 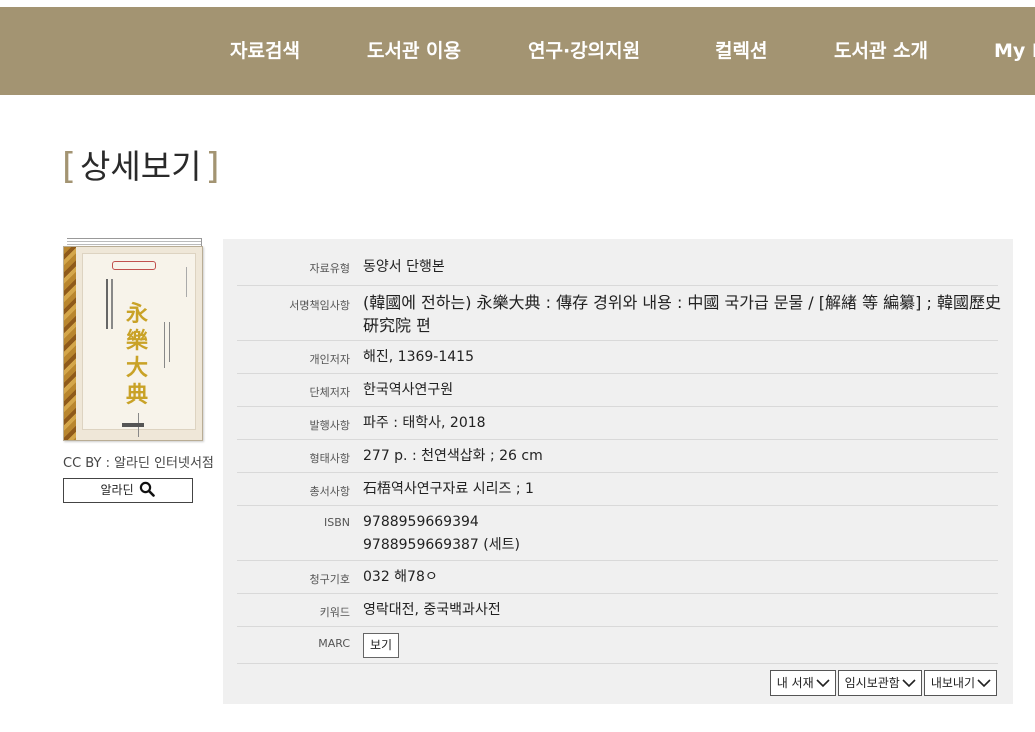 What do you see at coordinates (136, 354) in the screenshot?
I see `cover-title: 永樂大典` at bounding box center [136, 354].